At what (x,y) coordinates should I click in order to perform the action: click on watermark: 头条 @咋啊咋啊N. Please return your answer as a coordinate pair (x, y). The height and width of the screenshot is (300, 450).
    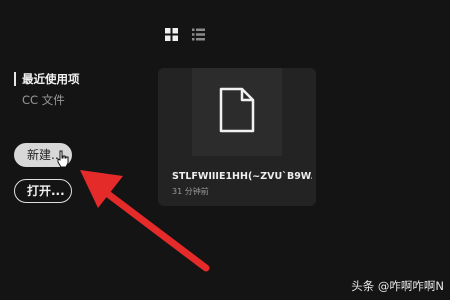
    Looking at the image, I should click on (397, 286).